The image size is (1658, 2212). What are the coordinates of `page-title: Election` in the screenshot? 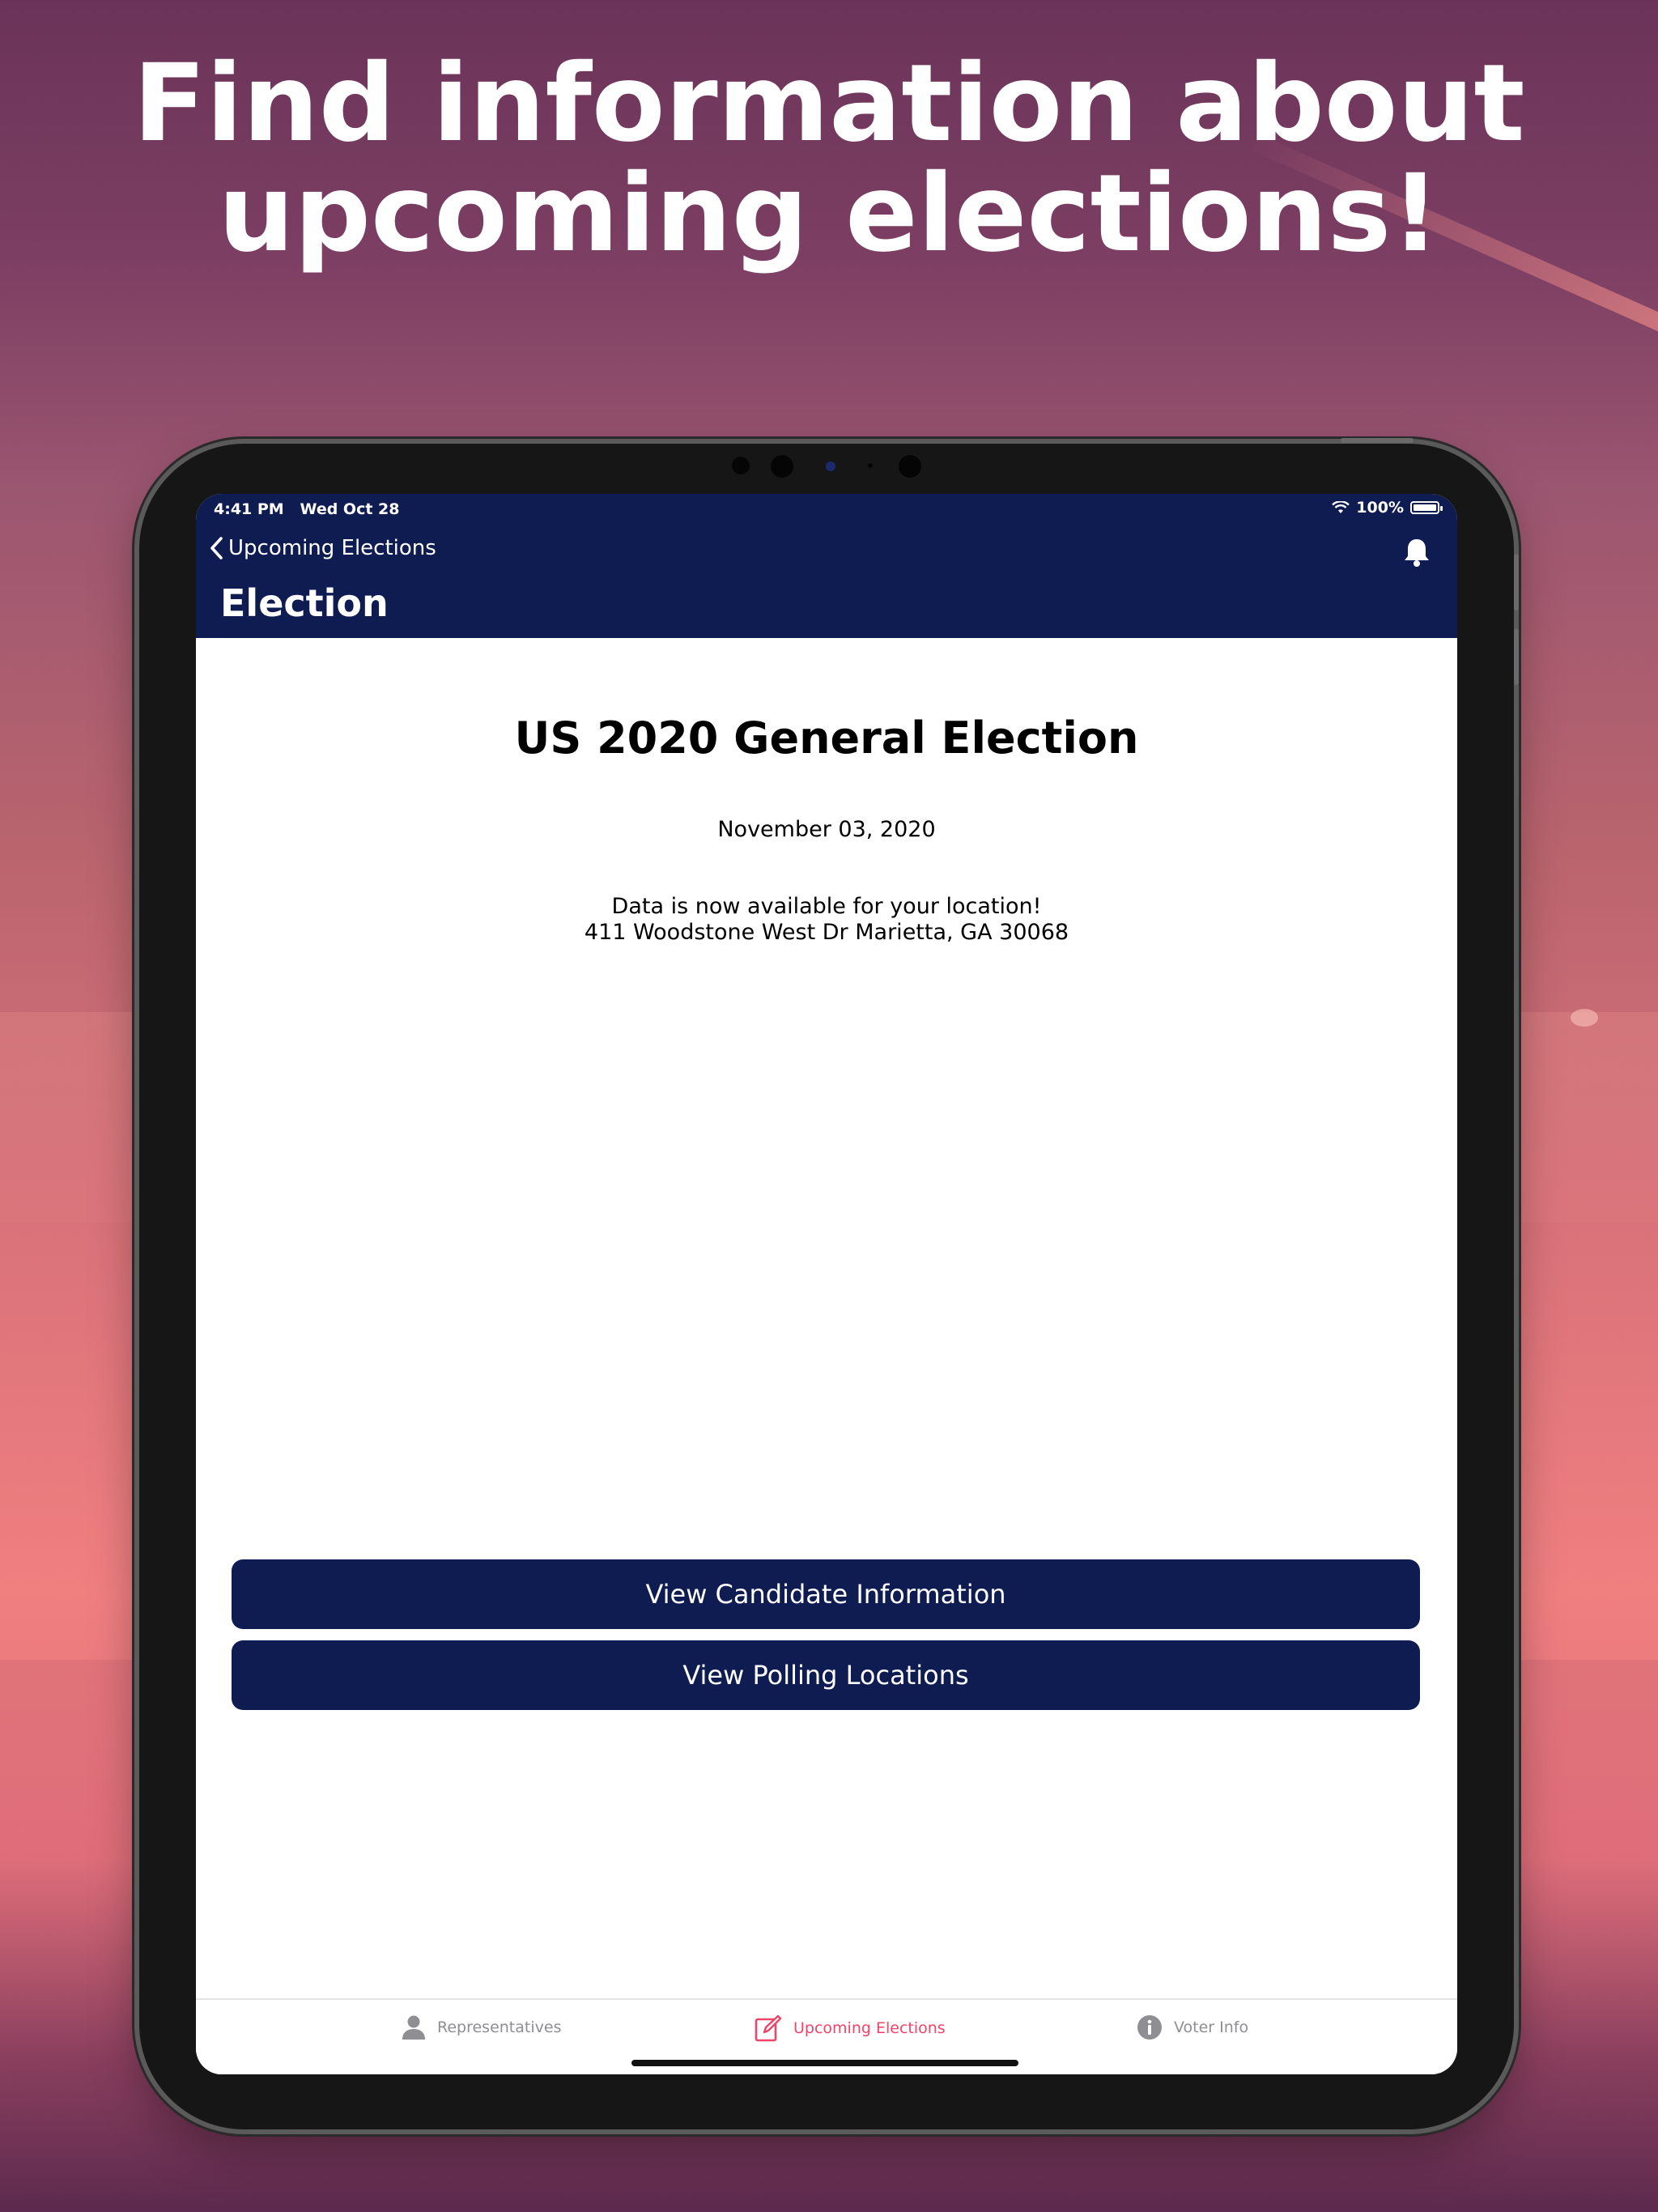 It's located at (304, 603).